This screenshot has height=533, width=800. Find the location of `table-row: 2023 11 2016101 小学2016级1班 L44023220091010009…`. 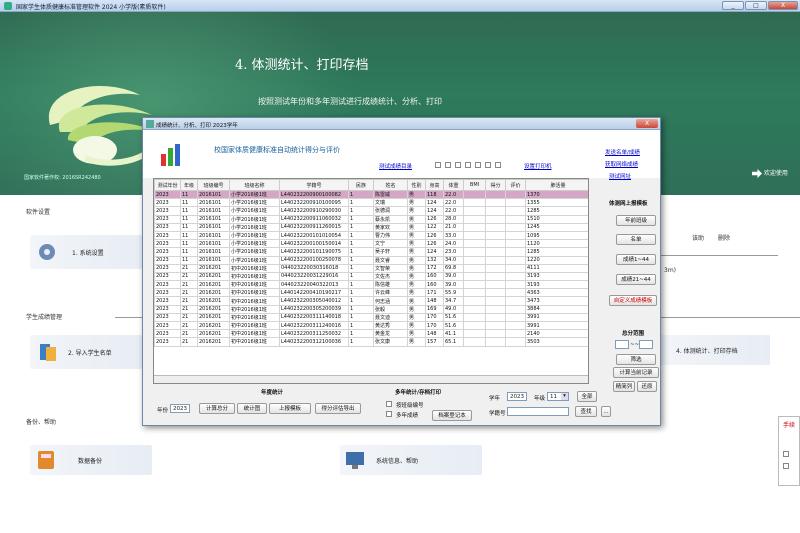

table-row: 2023 11 2016101 小学2016级1班 L44023220091010009… is located at coordinates (371, 203).